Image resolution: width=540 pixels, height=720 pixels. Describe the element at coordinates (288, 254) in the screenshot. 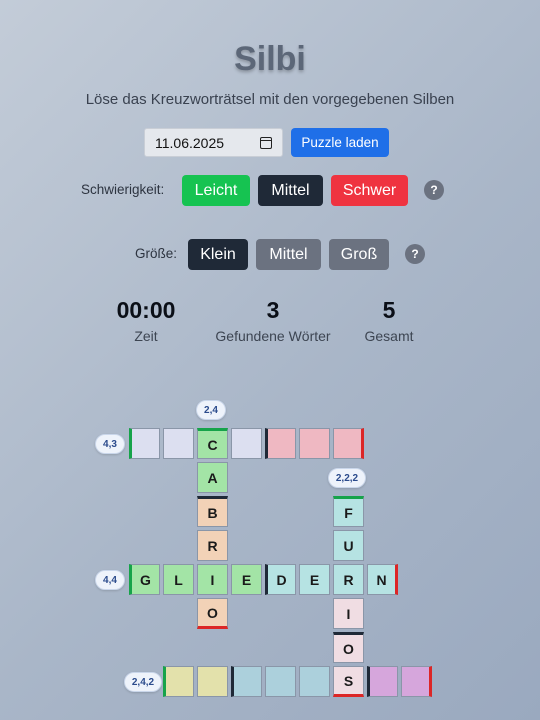

I see `size-medium-button: Mittel` at that location.